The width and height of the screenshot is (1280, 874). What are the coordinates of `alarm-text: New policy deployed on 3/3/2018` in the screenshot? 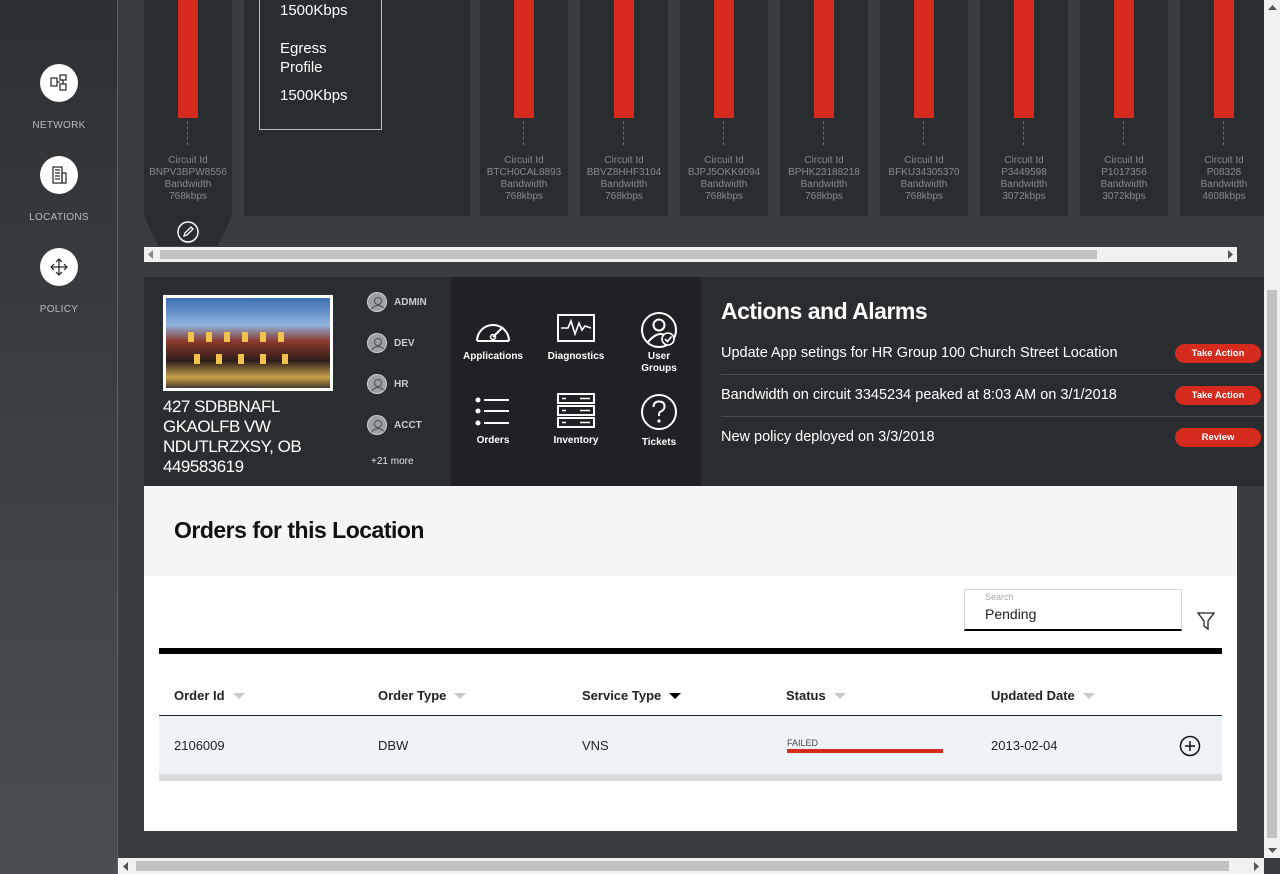 It's located at (828, 437).